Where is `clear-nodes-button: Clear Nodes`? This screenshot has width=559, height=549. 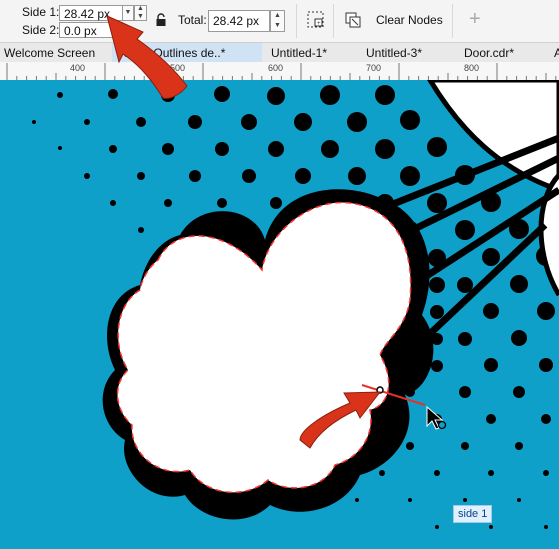 clear-nodes-button: Clear Nodes is located at coordinates (409, 20).